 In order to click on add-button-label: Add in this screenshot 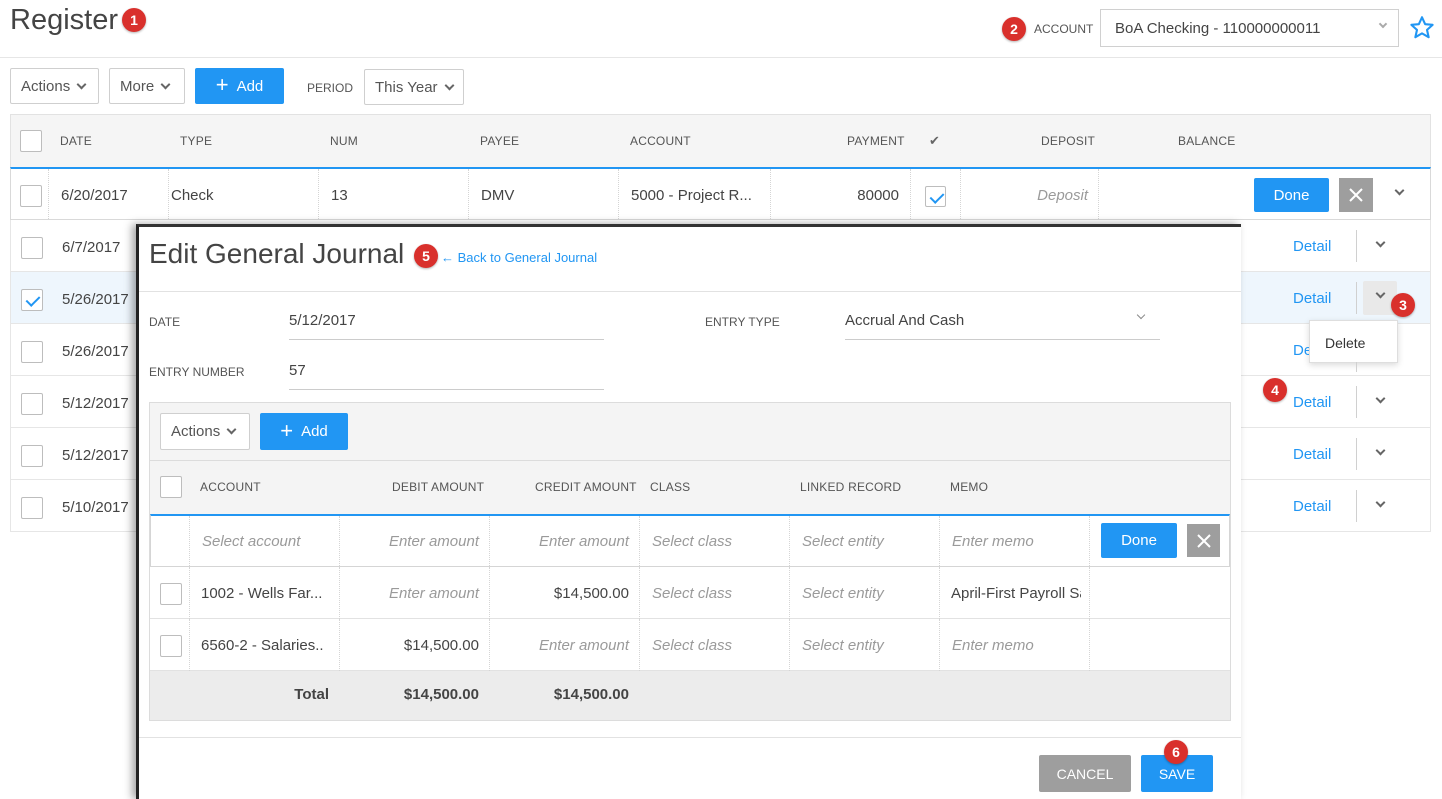, I will do `click(250, 86)`.